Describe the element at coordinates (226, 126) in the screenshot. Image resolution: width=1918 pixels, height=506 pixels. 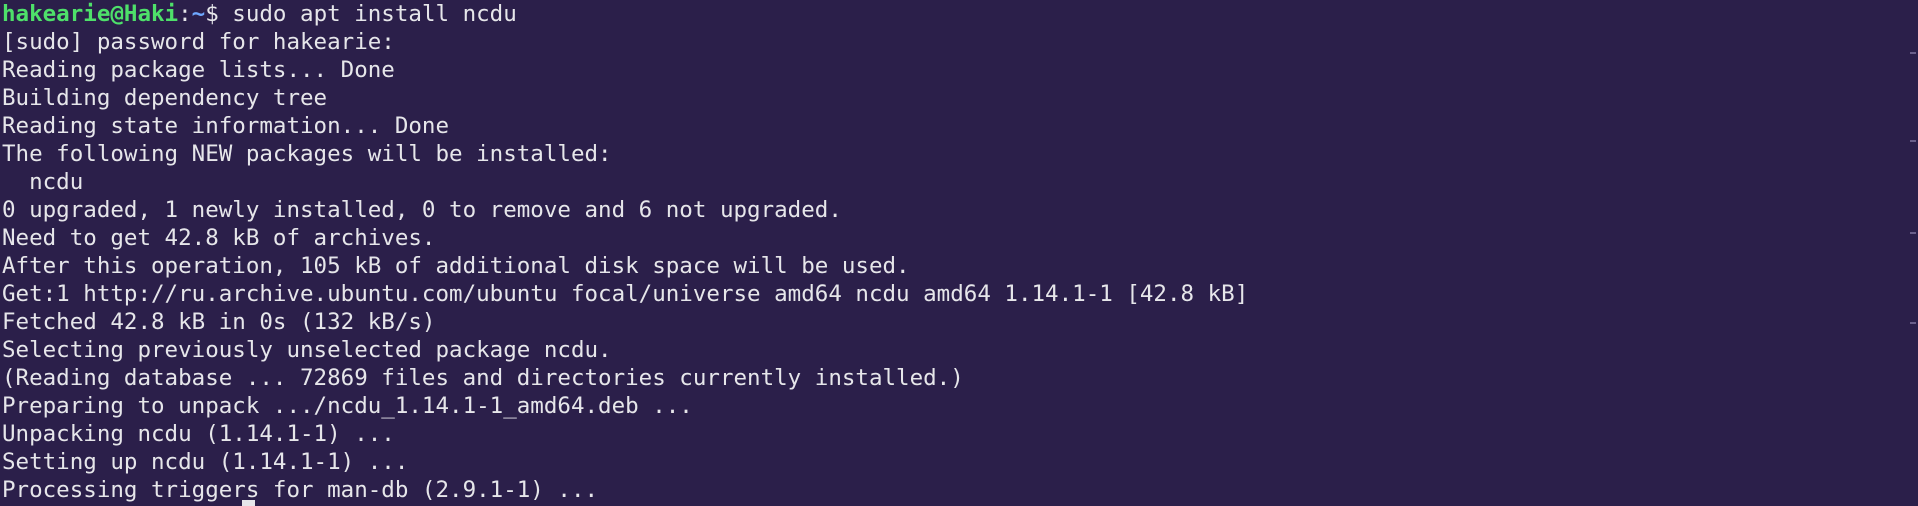
I see `output-line: Reading state information... Done` at that location.